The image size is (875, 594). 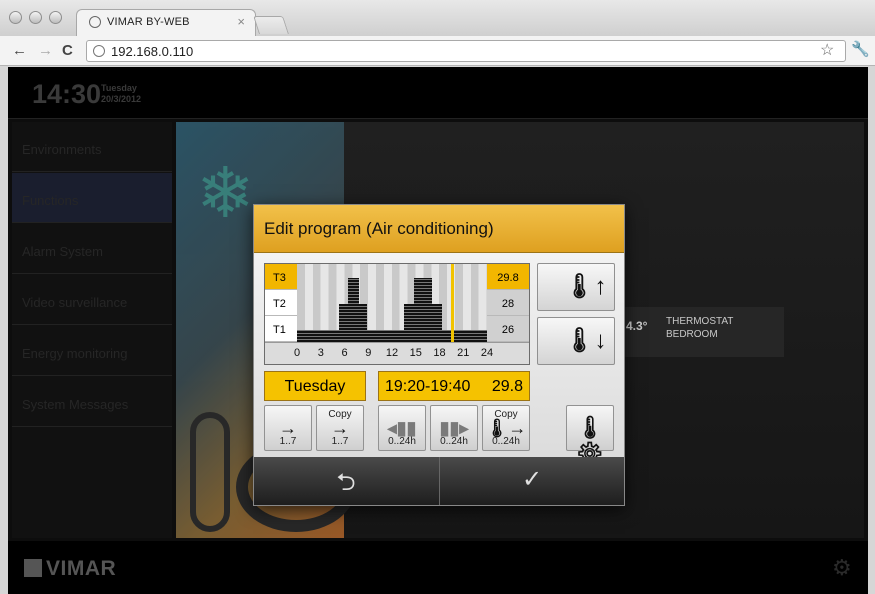 I want to click on vimar-logo: VIMAR, so click(x=70, y=569).